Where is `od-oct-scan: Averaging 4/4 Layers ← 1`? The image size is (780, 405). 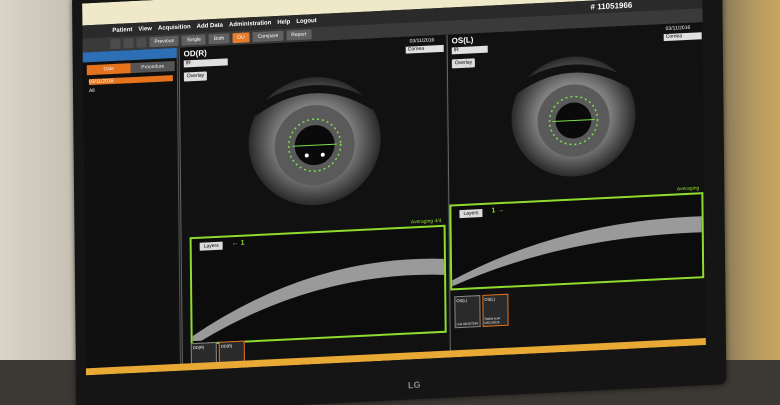 od-oct-scan: Averaging 4/4 Layers ← 1 is located at coordinates (318, 282).